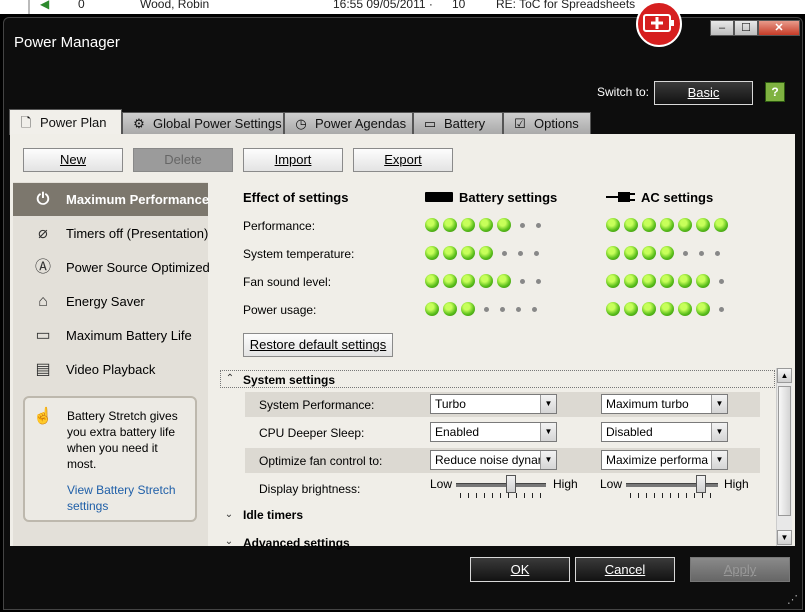 This screenshot has height=612, width=805. What do you see at coordinates (659, 24) in the screenshot?
I see `battery-plus-logo-icon` at bounding box center [659, 24].